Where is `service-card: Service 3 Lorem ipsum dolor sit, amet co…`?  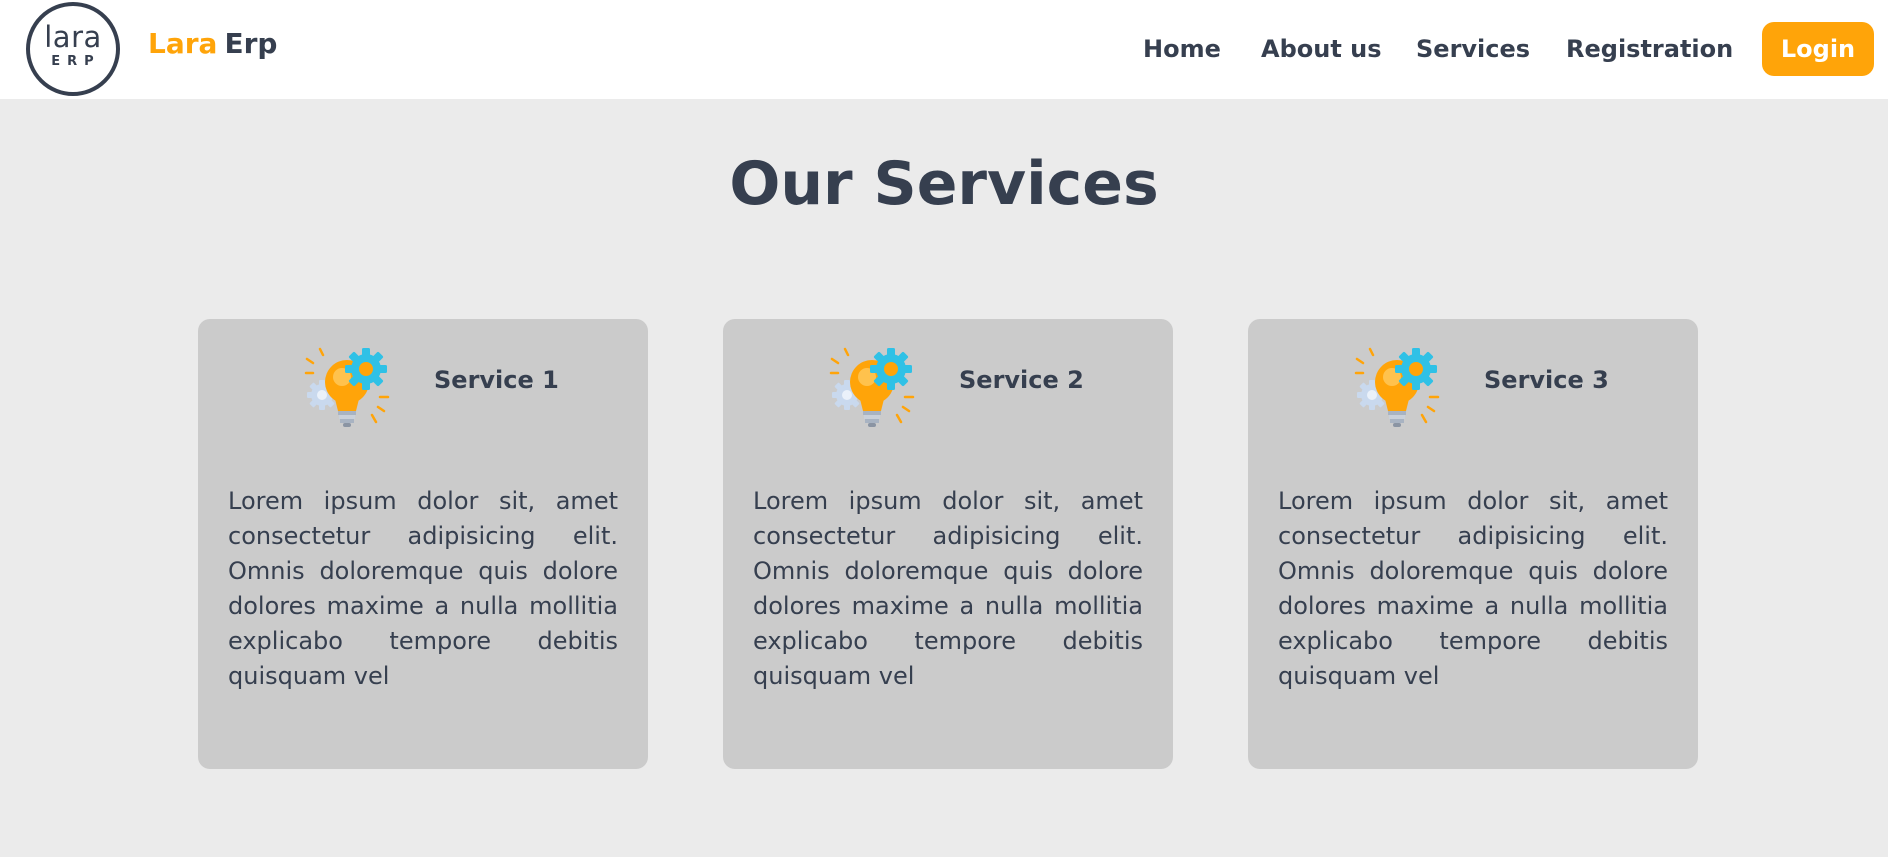 service-card: Service 3 Lorem ipsum dolor sit, amet co… is located at coordinates (1473, 544).